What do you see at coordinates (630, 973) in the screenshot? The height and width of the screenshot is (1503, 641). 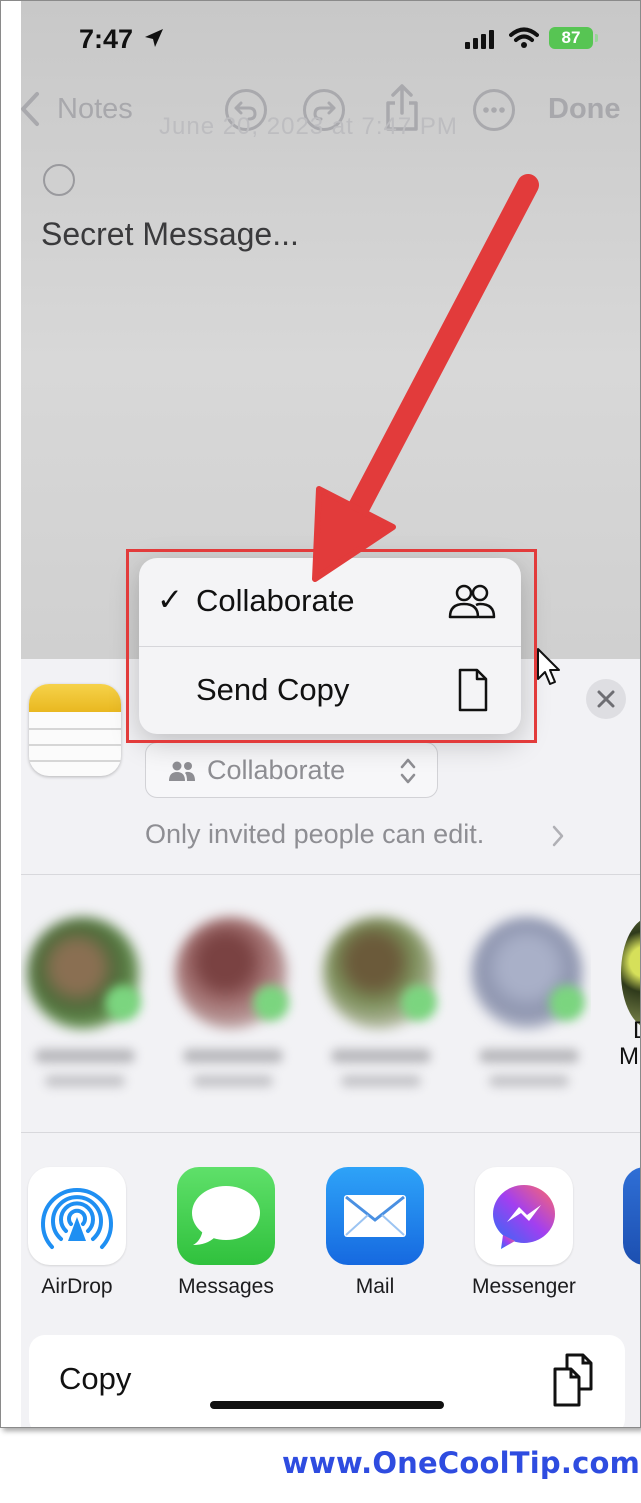 I see `contact-suggestion-partial-avatar` at bounding box center [630, 973].